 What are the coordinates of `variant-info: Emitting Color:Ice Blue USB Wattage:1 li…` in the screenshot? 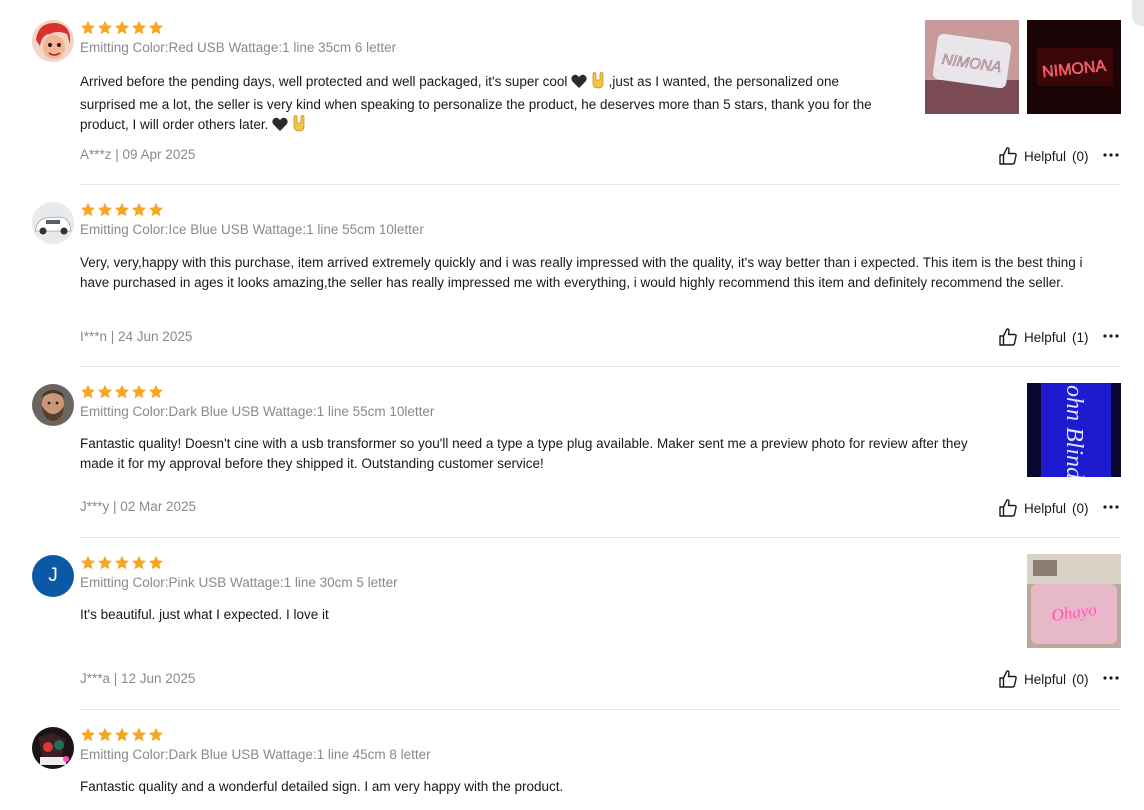 It's located at (252, 229).